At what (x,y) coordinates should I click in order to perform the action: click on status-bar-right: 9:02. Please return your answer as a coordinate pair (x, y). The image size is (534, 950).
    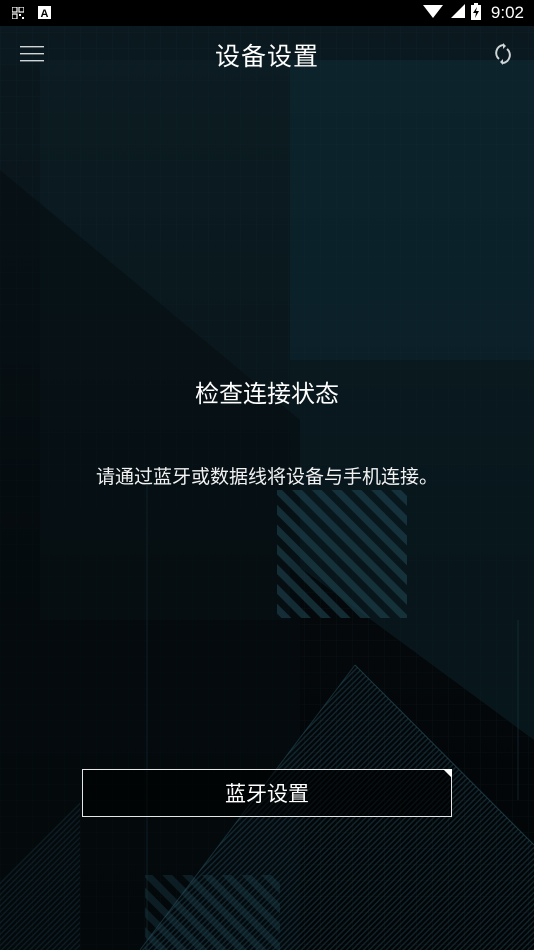
    Looking at the image, I should click on (478, 13).